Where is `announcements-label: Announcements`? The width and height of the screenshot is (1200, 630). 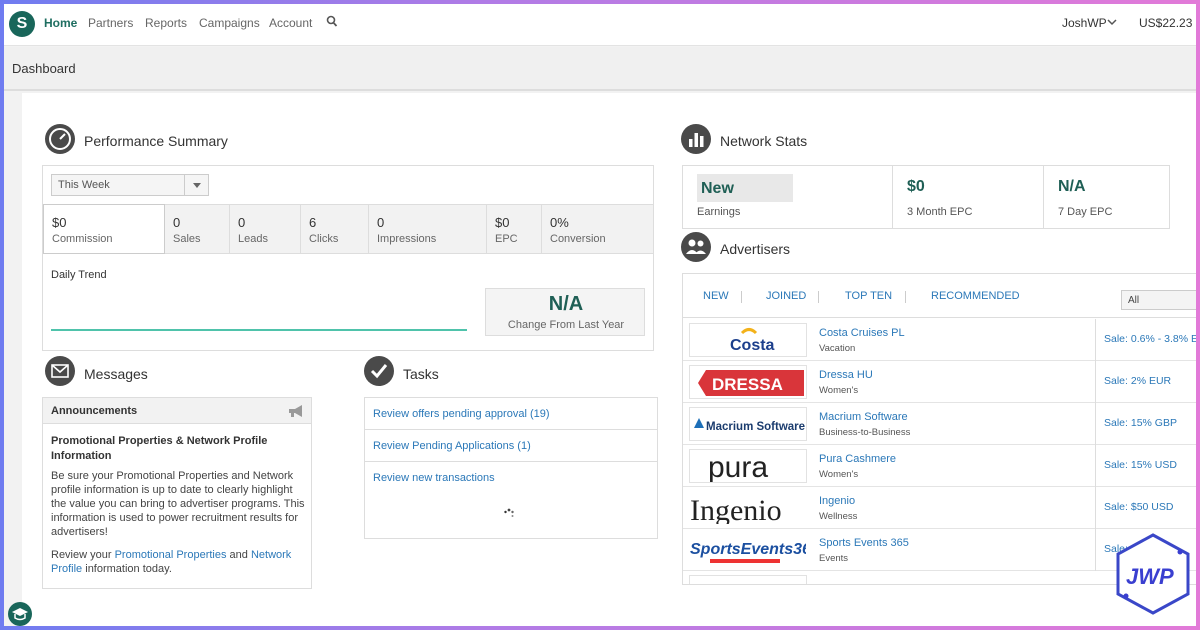
announcements-label: Announcements is located at coordinates (94, 411).